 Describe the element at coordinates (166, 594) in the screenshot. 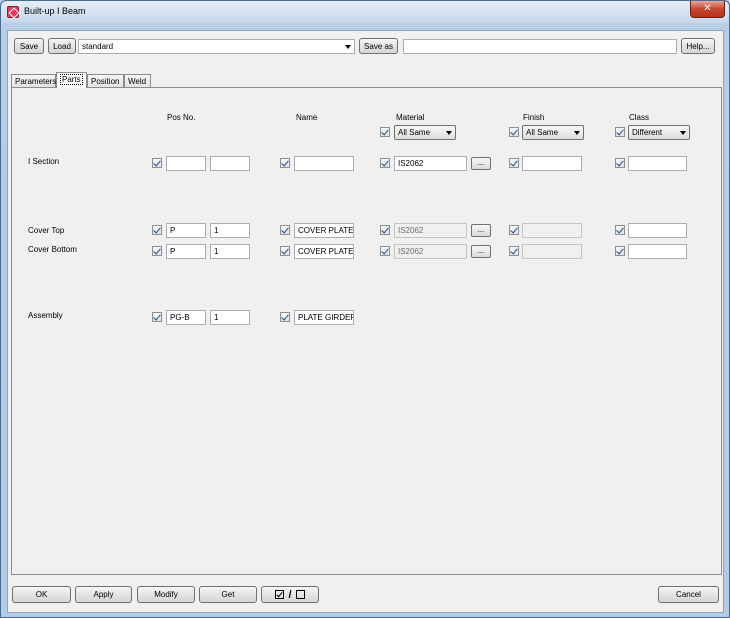

I see `modify-button: Modify` at that location.